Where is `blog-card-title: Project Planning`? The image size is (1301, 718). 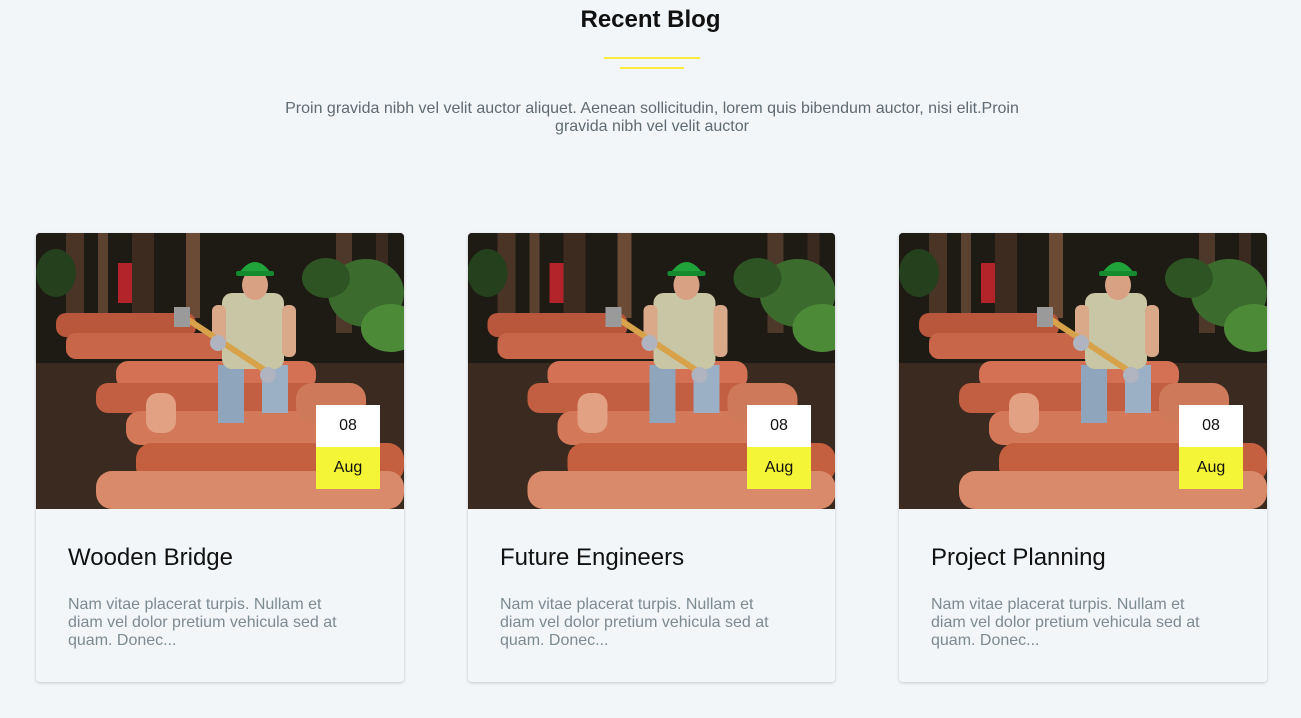
blog-card-title: Project Planning is located at coordinates (1018, 558).